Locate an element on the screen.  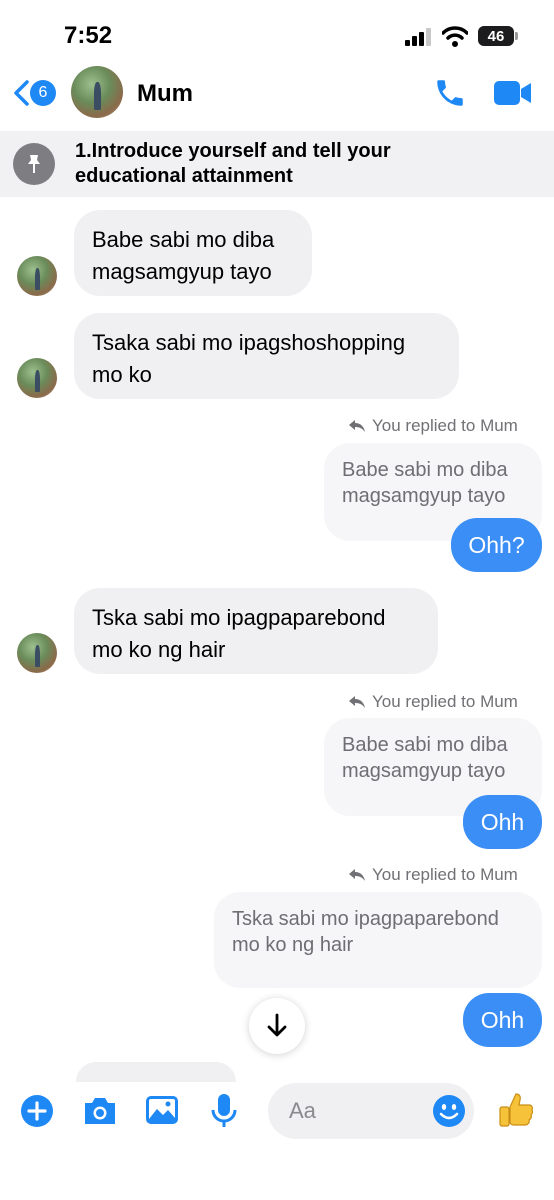
microphone-icon is located at coordinates (224, 1110).